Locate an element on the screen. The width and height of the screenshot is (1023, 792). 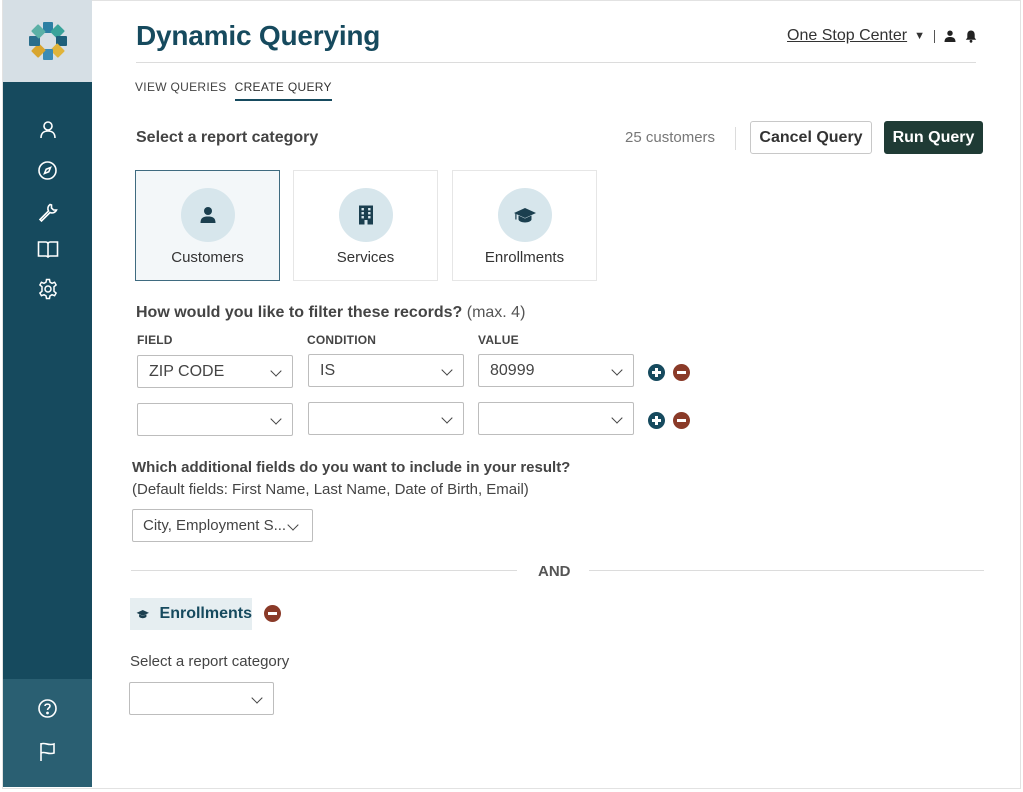
pill-label: Enrollments is located at coordinates (205, 613).